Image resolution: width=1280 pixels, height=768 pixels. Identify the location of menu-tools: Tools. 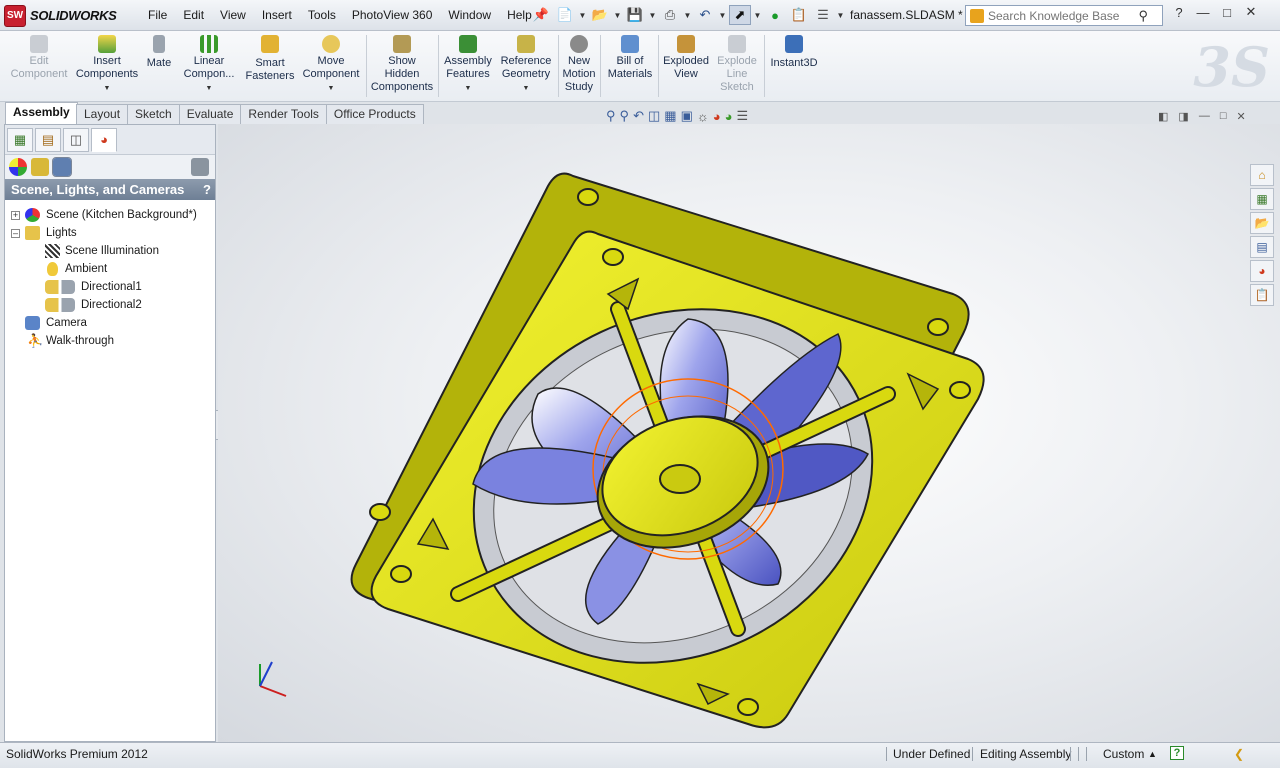
(322, 15).